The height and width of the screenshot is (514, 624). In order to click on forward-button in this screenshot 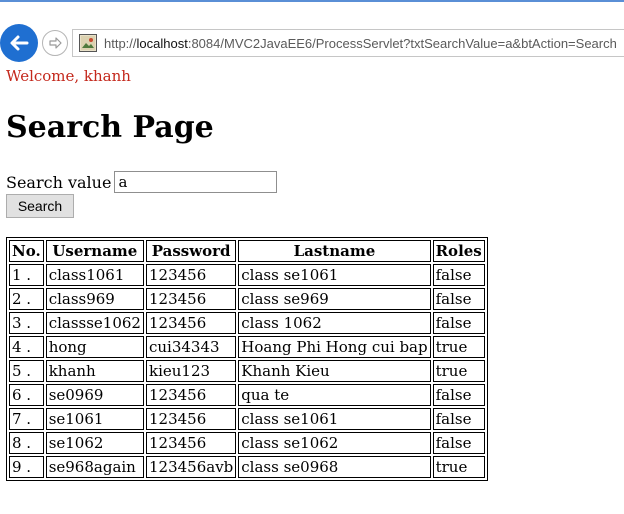, I will do `click(55, 43)`.